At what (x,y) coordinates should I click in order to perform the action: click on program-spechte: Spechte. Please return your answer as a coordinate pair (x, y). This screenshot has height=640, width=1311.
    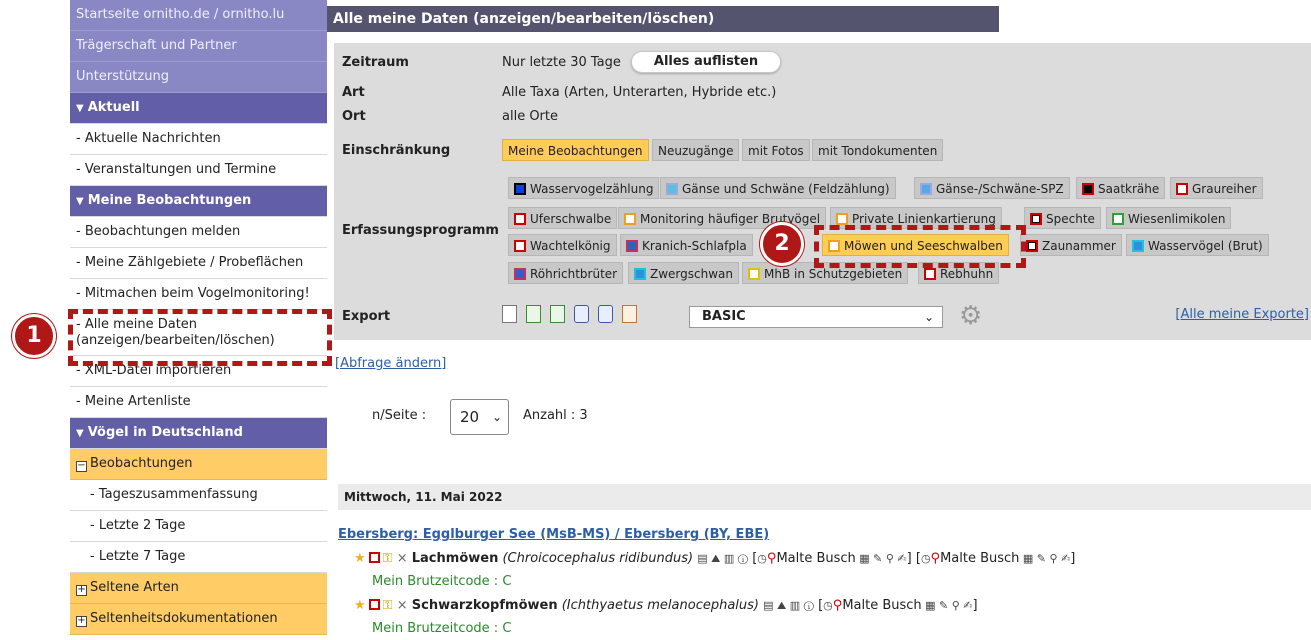
    Looking at the image, I should click on (1062, 218).